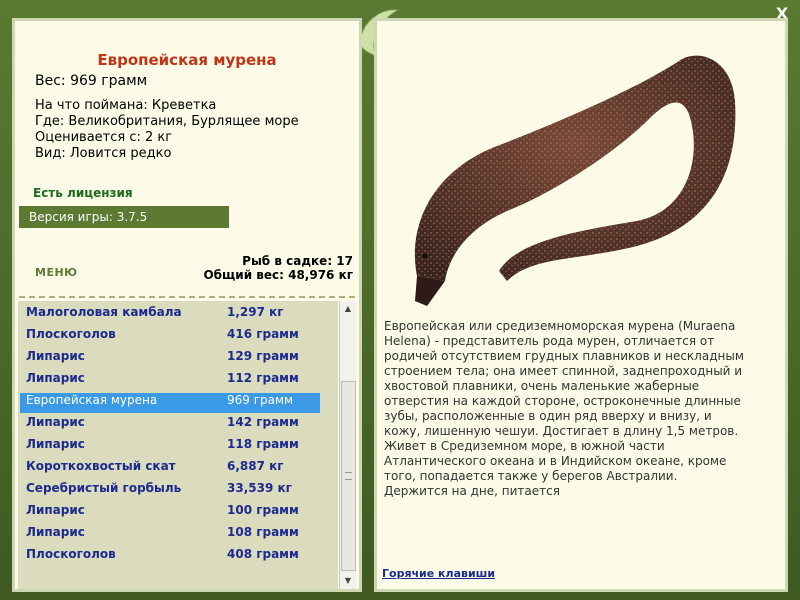  I want to click on list-item: Липарис 142 грамм, so click(170, 425).